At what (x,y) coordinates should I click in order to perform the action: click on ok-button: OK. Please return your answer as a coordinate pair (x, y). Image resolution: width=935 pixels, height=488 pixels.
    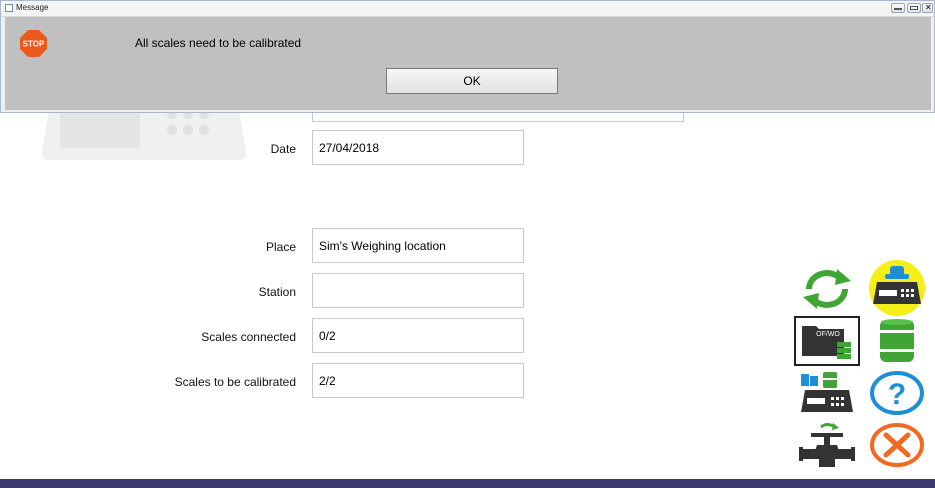
    Looking at the image, I should click on (472, 81).